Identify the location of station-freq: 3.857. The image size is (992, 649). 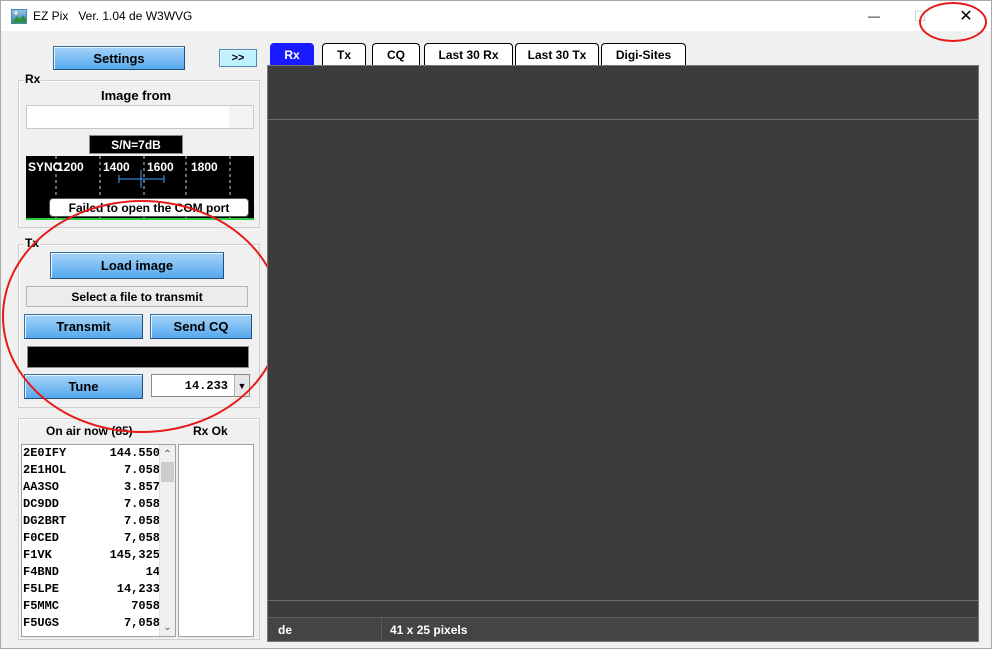
(141, 487).